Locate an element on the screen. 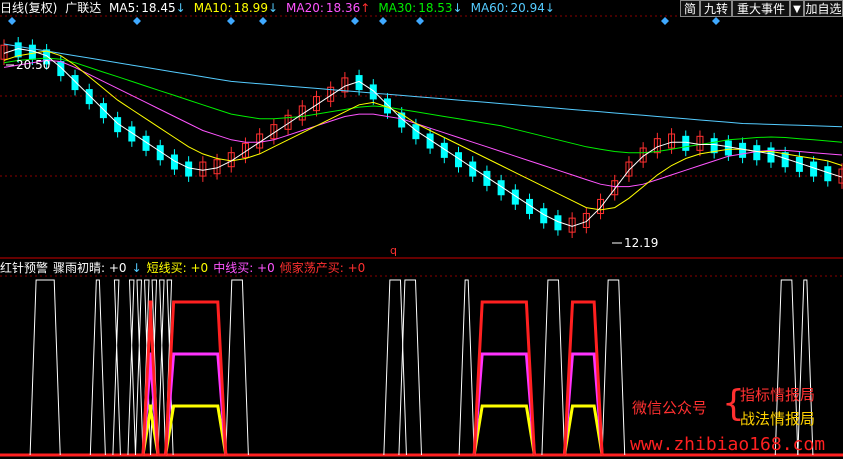  ma-legend-item: MA20: 18.36↑ is located at coordinates (330, 8).